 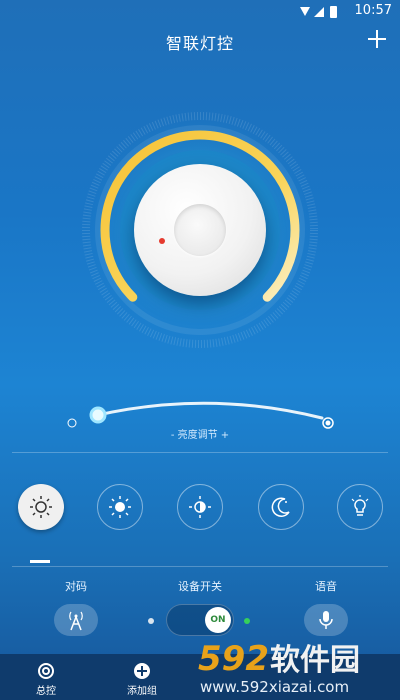 I want to click on status-icons, so click(x=318, y=12).